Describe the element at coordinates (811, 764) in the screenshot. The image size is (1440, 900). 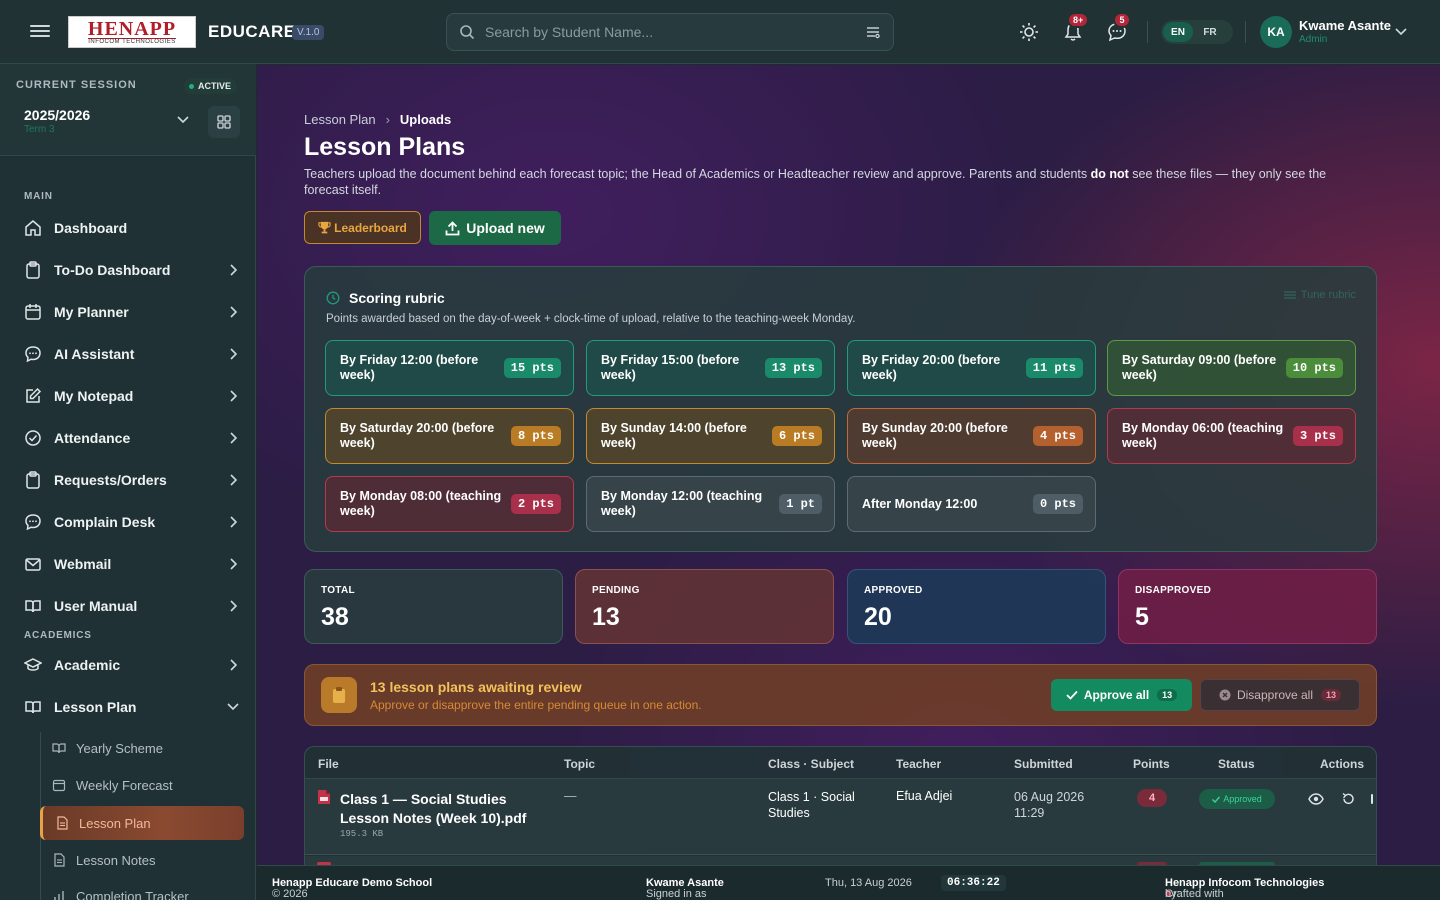
I see `column-header: Class · Subject` at that location.